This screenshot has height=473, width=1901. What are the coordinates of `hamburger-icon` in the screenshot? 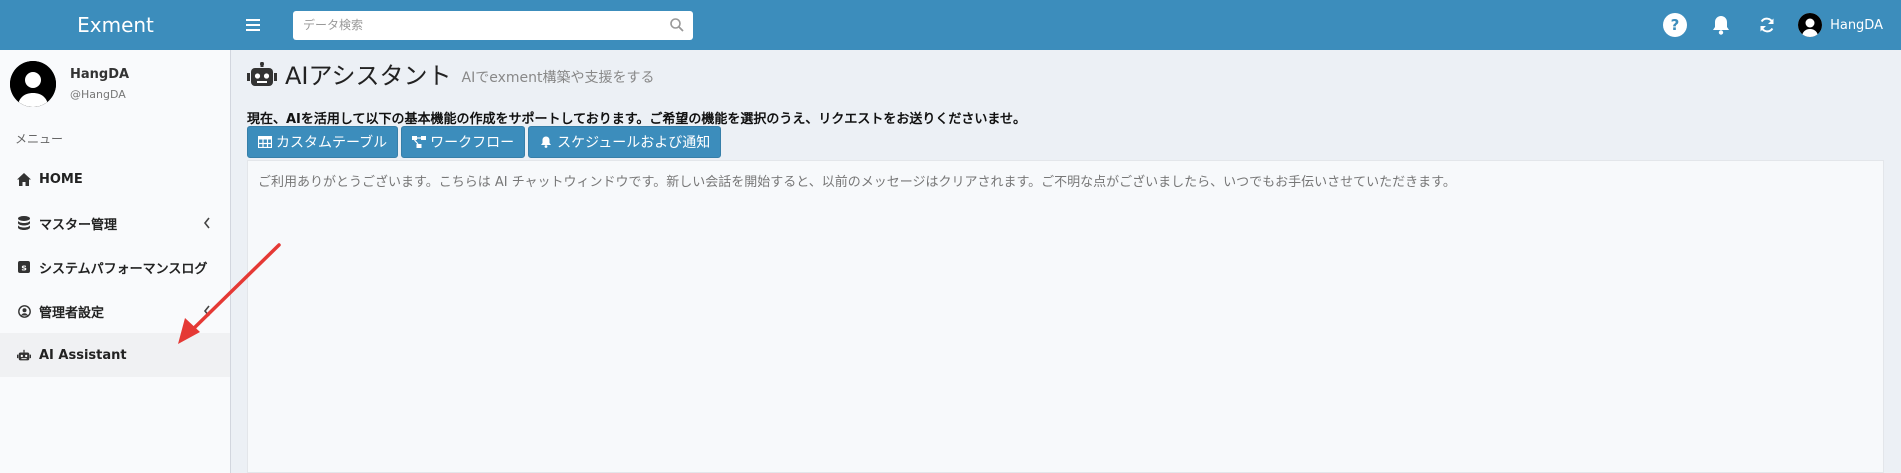 It's located at (253, 25).